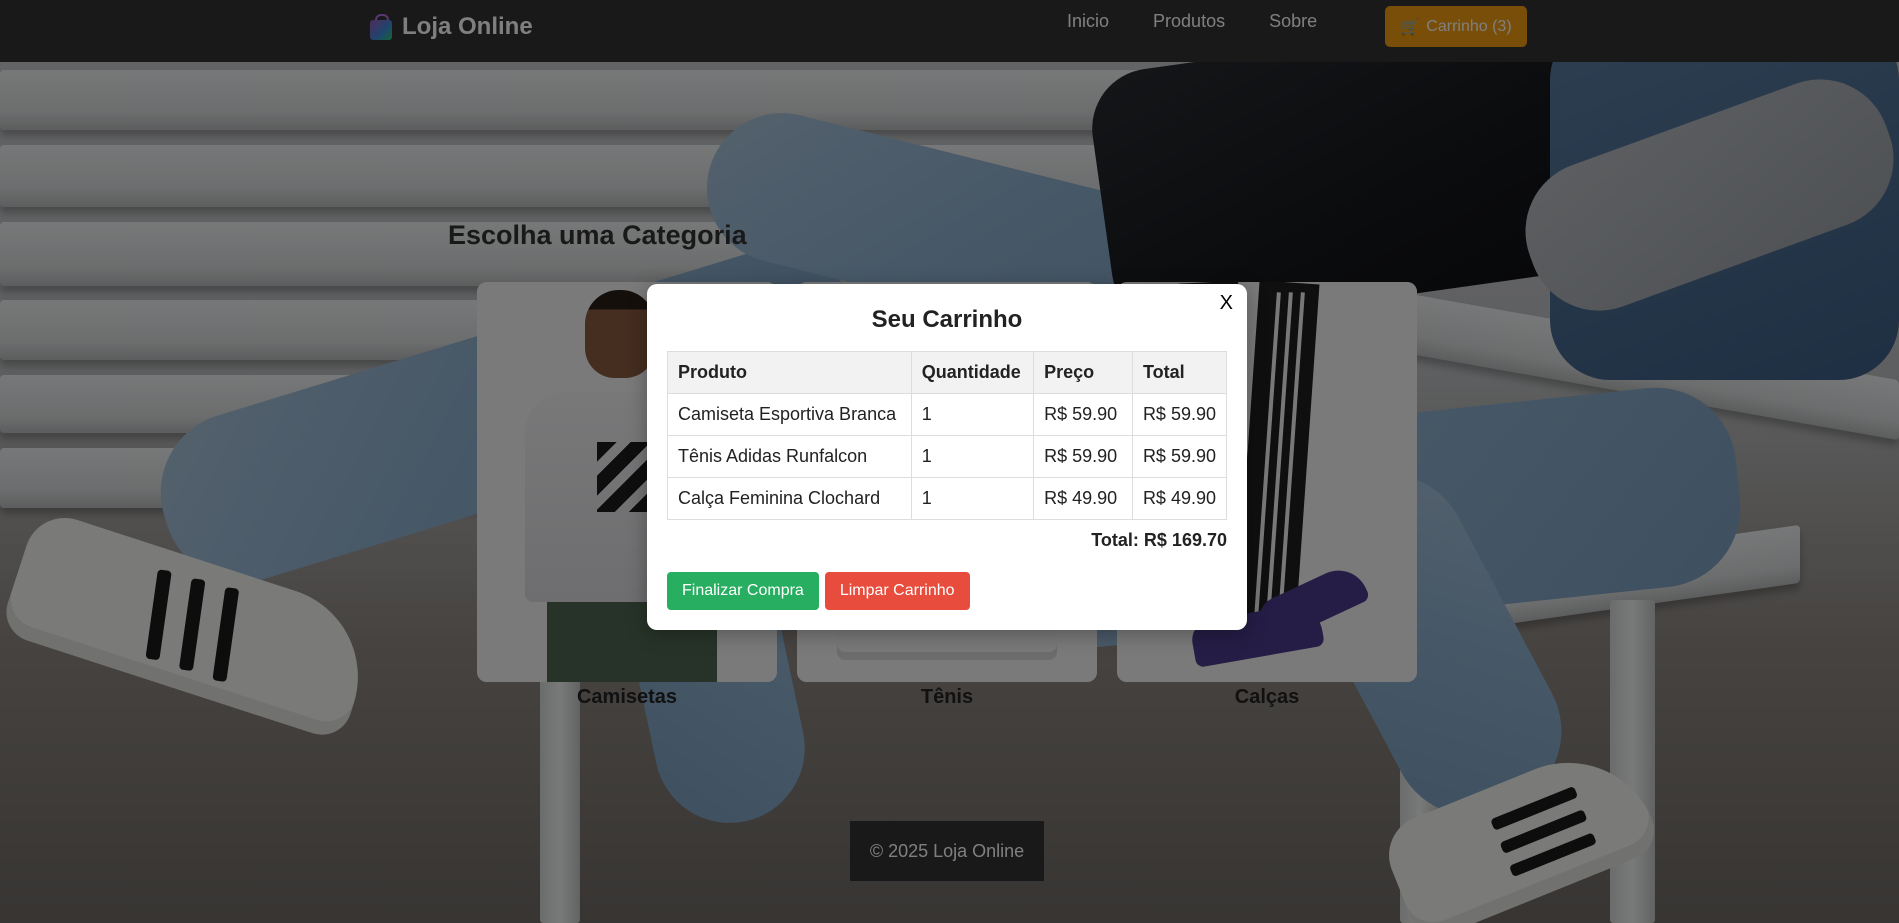  Describe the element at coordinates (1083, 498) in the screenshot. I see `cell-price: R$ 49.90` at that location.